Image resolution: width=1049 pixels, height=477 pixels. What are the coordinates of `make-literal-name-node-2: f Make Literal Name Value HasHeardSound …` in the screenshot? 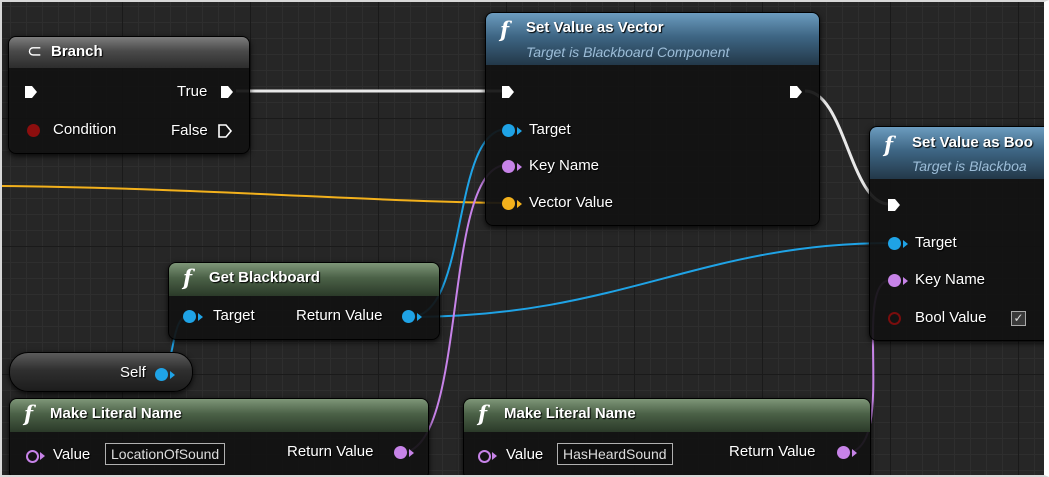 It's located at (667, 437).